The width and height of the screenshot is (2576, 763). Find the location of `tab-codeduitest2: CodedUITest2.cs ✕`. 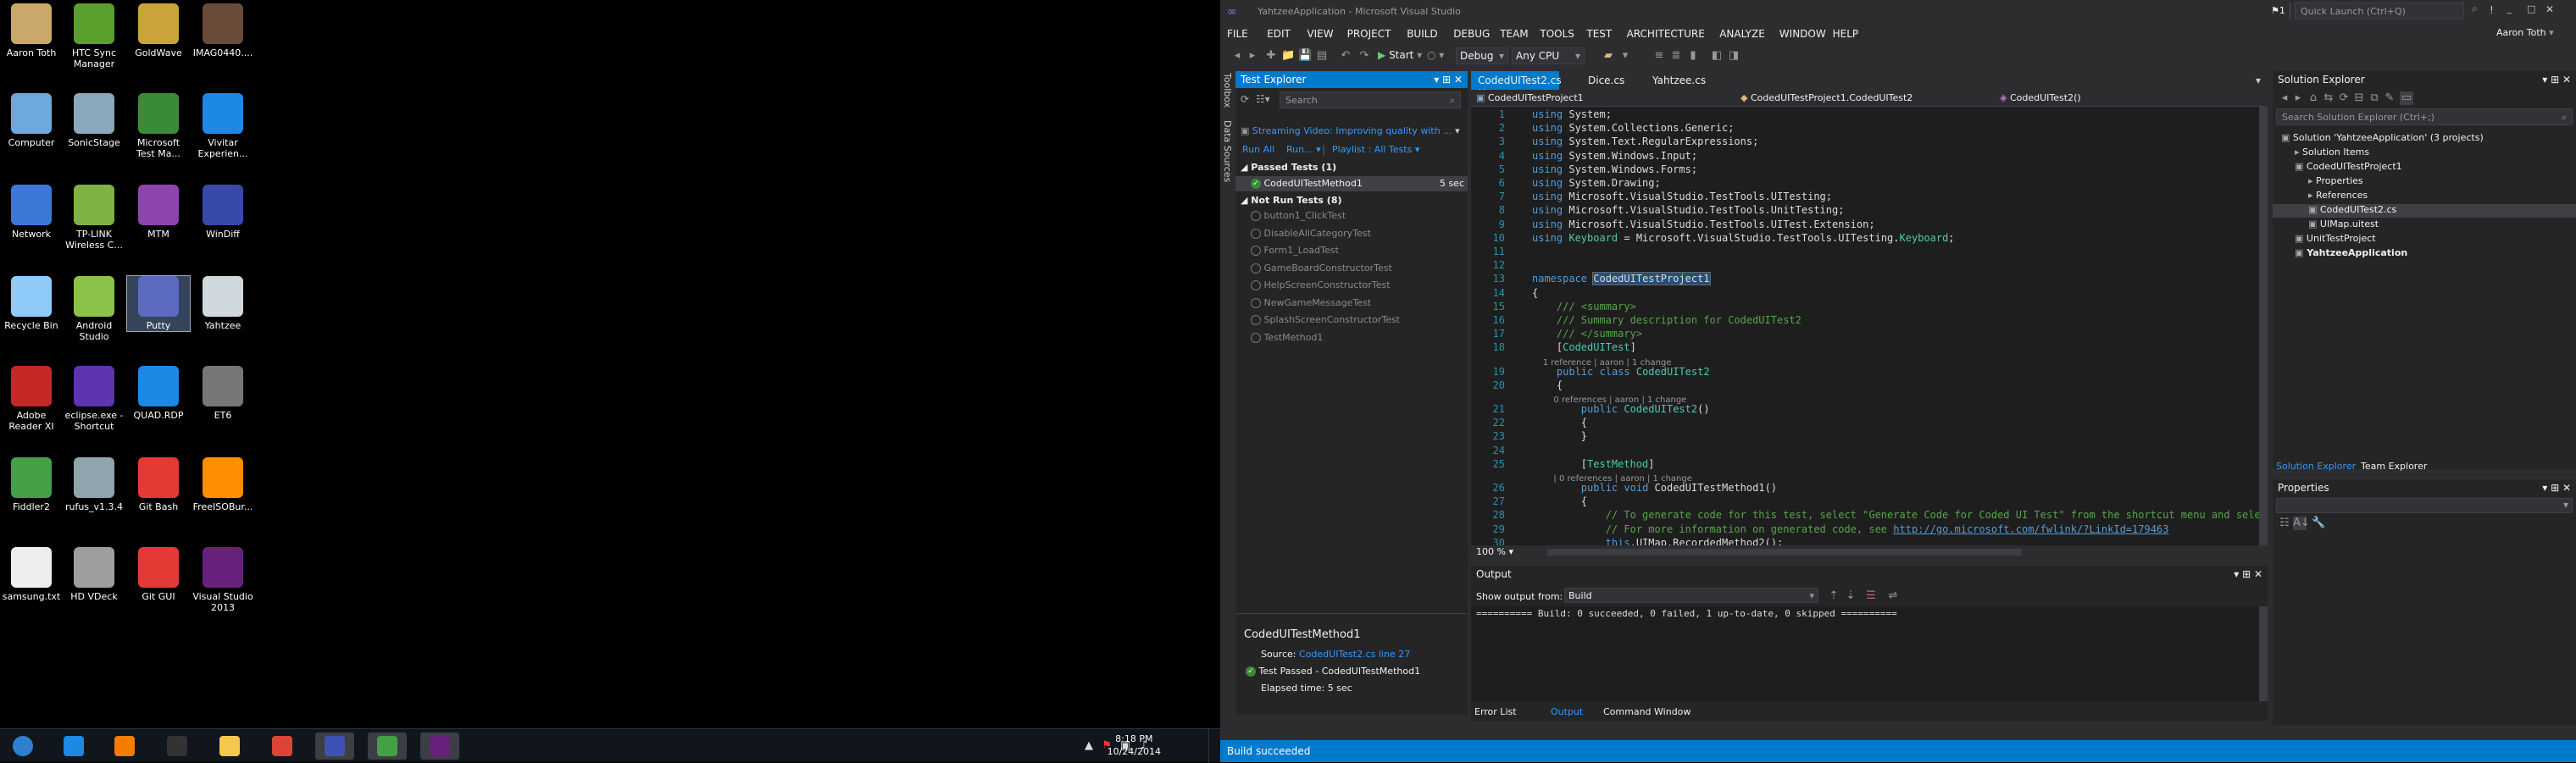

tab-codeduitest2: CodedUITest2.cs ✕ is located at coordinates (1516, 84).